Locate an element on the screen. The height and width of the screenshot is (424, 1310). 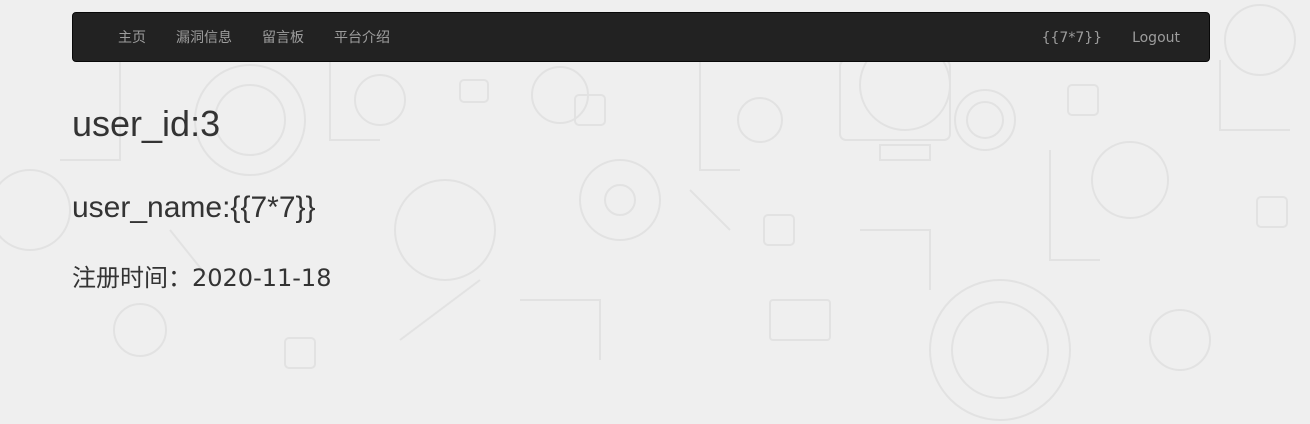
logout-link: Logout is located at coordinates (1156, 38).